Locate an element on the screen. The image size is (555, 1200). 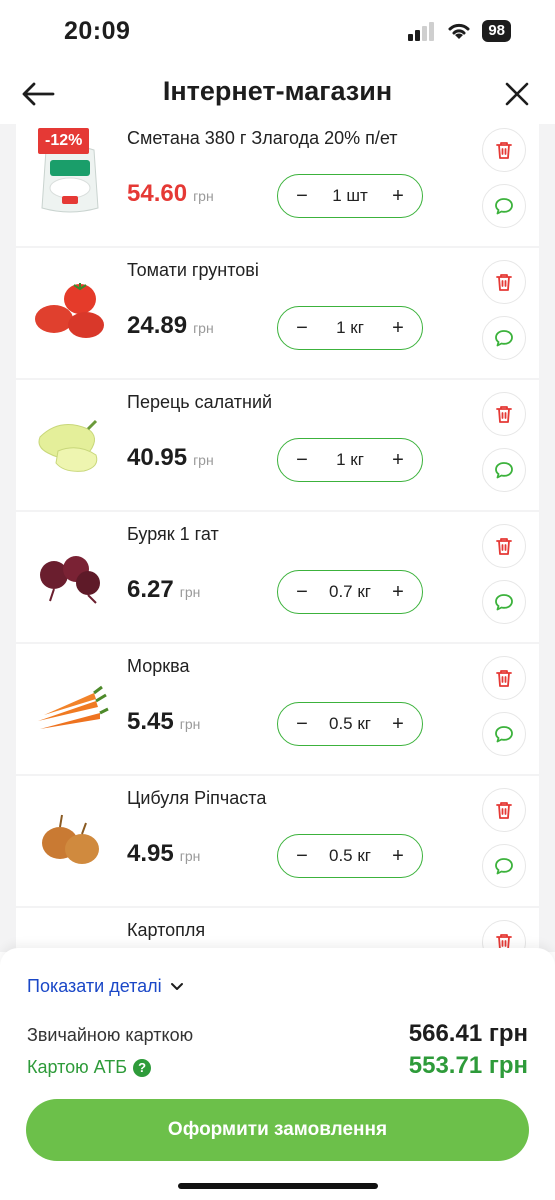
product-price: 6.27 грн is located at coordinates (163, 590).